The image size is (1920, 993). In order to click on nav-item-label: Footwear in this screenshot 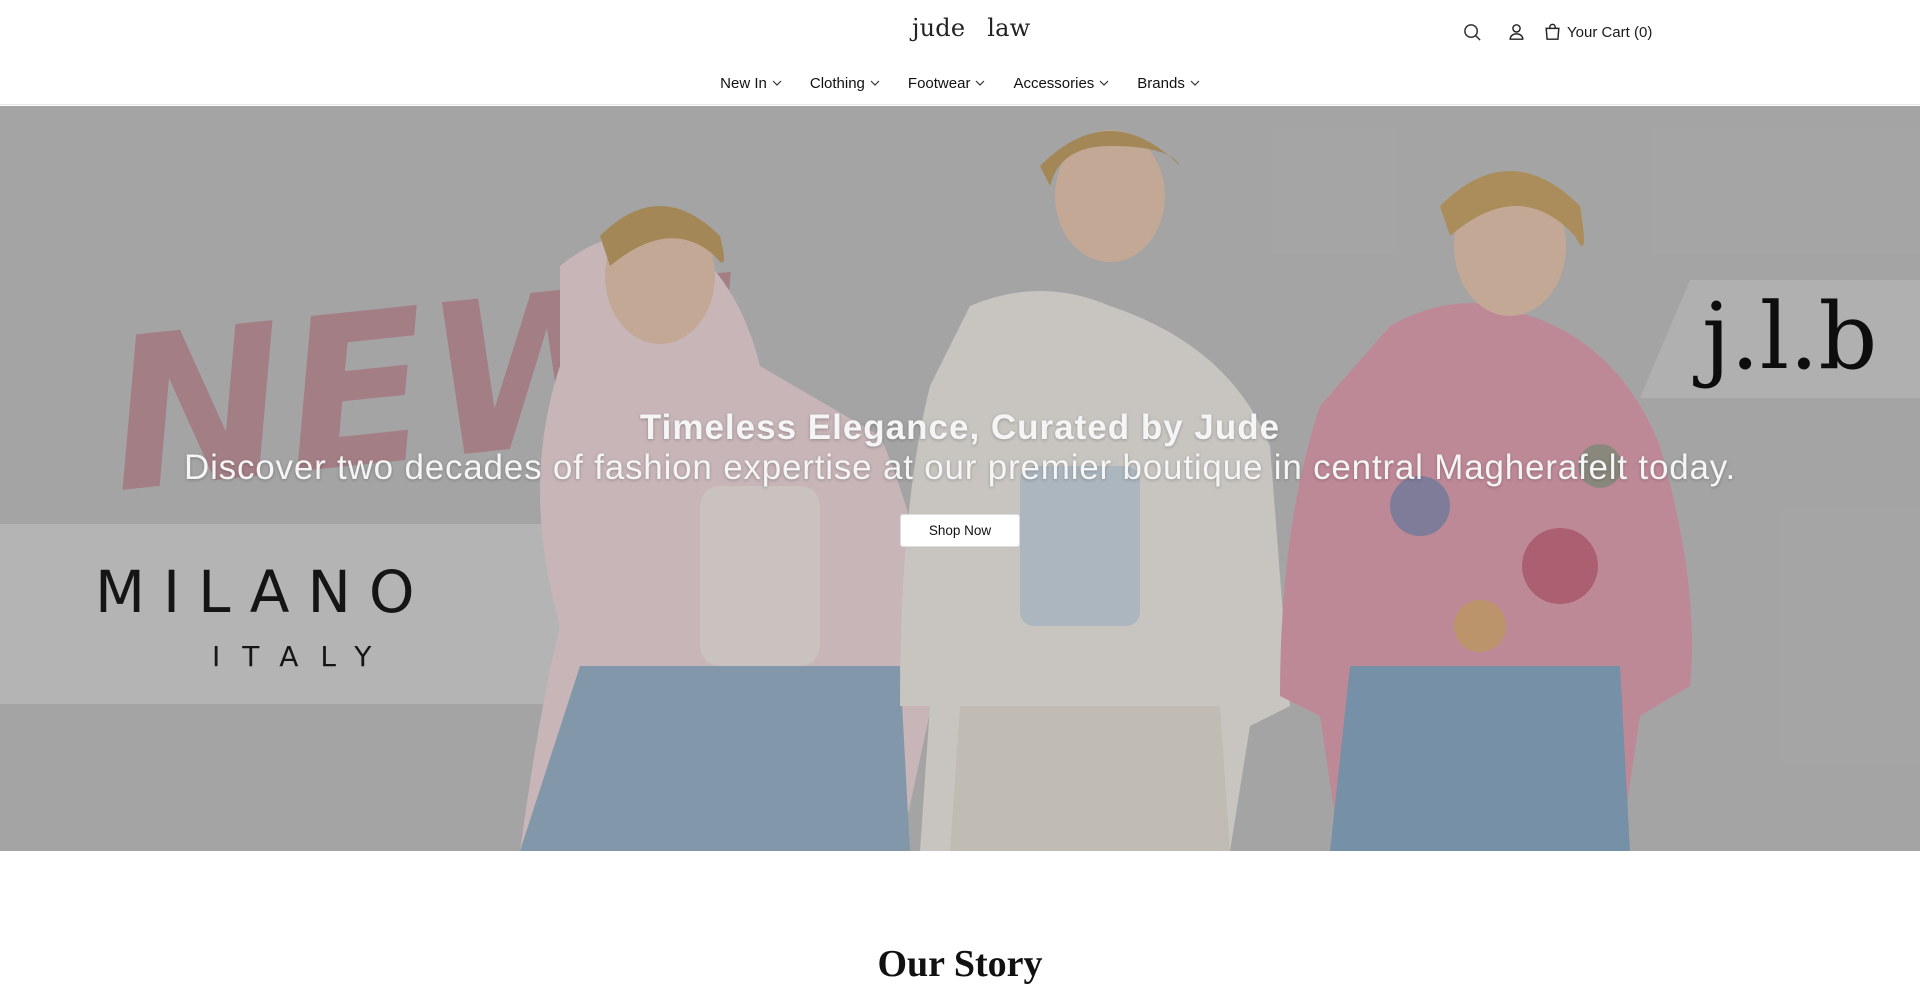, I will do `click(939, 83)`.